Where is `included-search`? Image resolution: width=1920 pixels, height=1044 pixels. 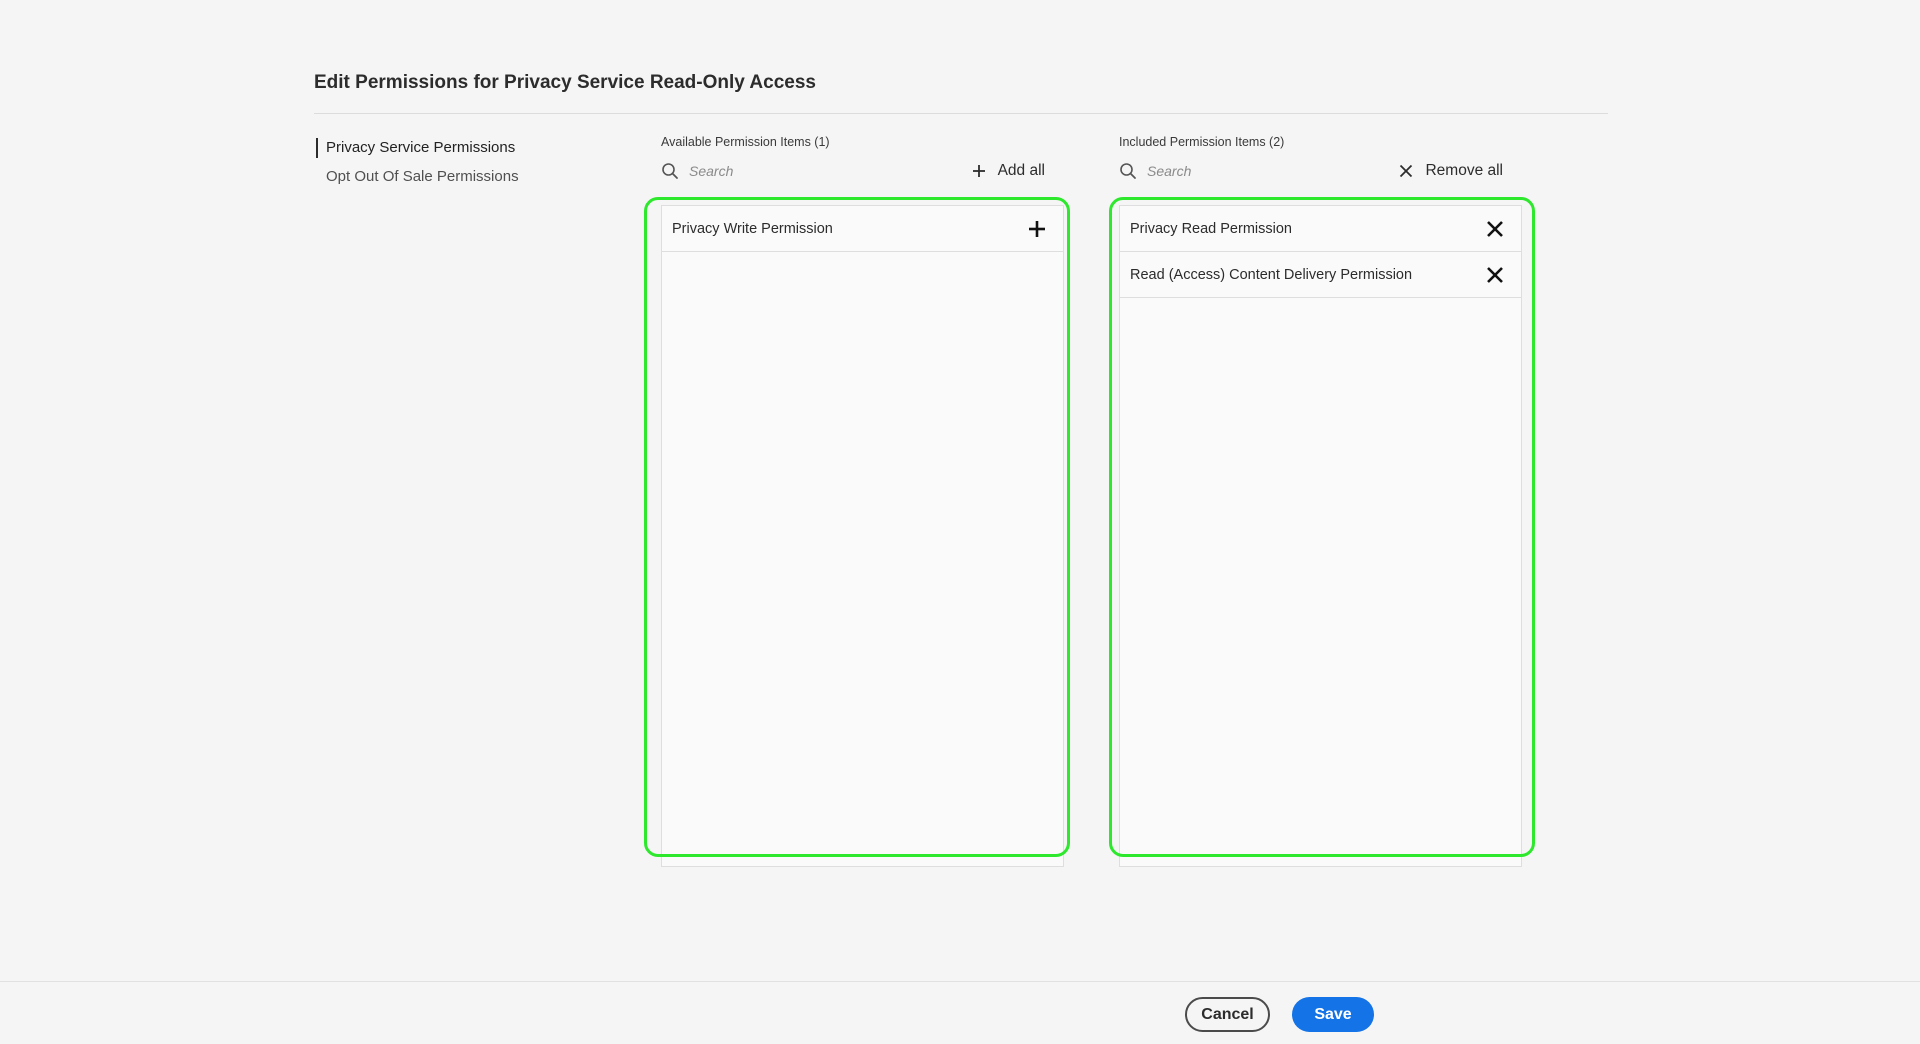
included-search is located at coordinates (1259, 171).